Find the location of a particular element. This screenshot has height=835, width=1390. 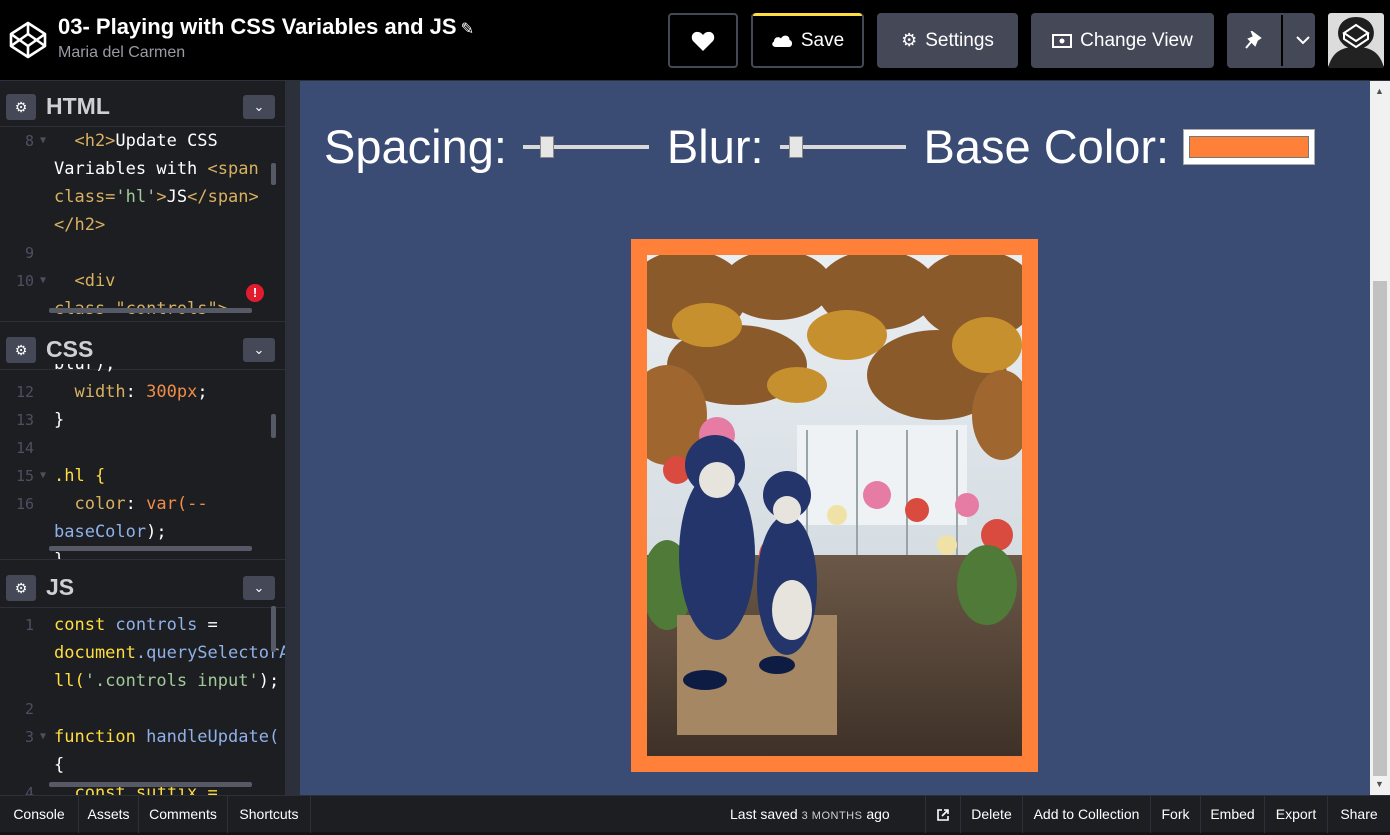

line-number: 2 is located at coordinates (29, 709).